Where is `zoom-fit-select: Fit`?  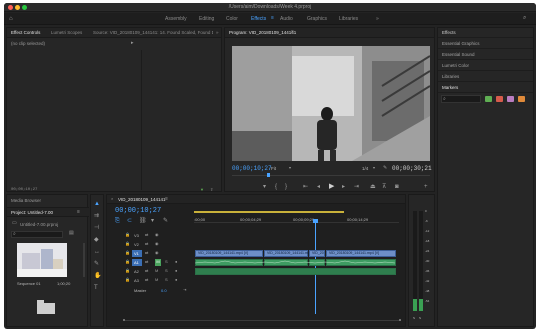
zoom-fit-select: Fit is located at coordinates (273, 168).